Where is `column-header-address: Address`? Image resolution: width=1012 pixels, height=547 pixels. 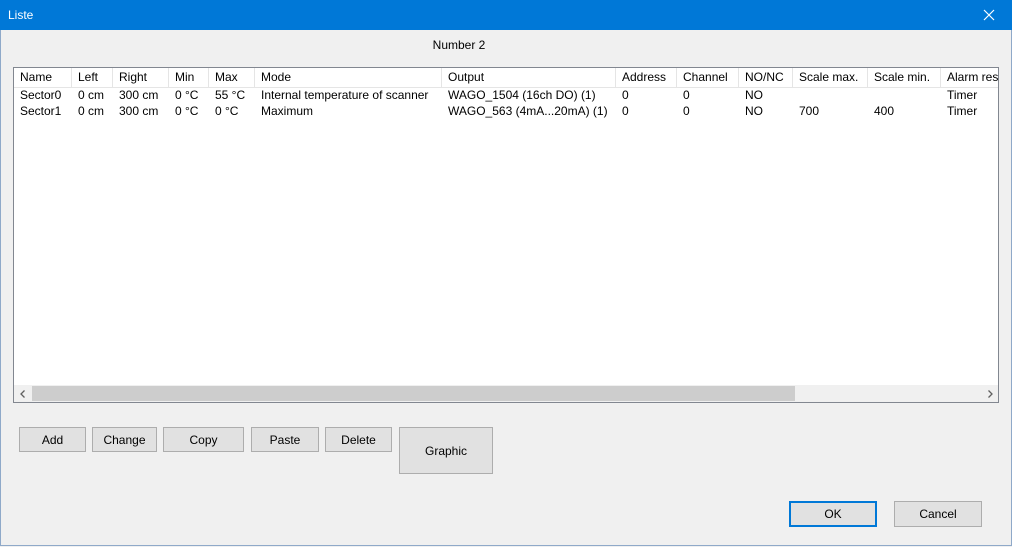
column-header-address: Address is located at coordinates (646, 77).